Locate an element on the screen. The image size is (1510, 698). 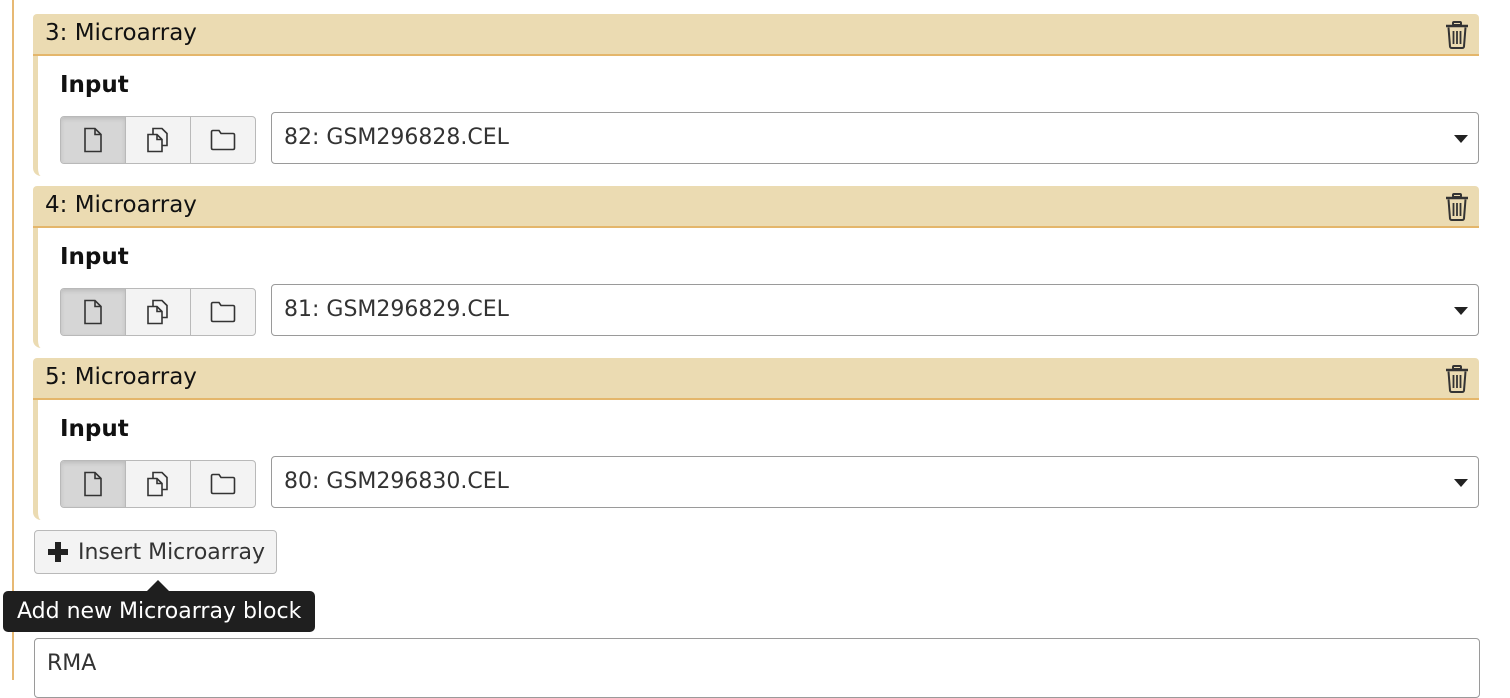
dataset-select: 80: GSM296830.CEL is located at coordinates (875, 482).